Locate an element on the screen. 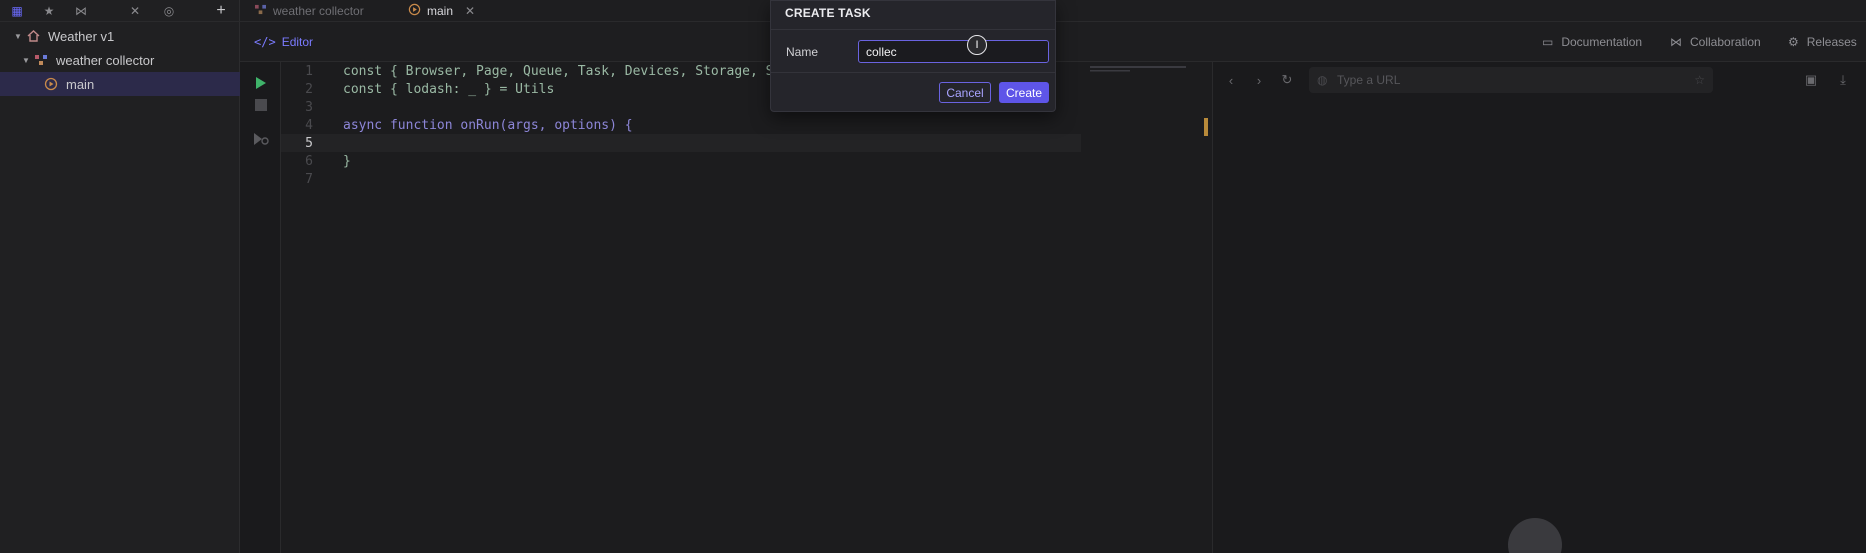 The image size is (1866, 553). collaboration-link: ⋈ Collaboration is located at coordinates (1715, 42).